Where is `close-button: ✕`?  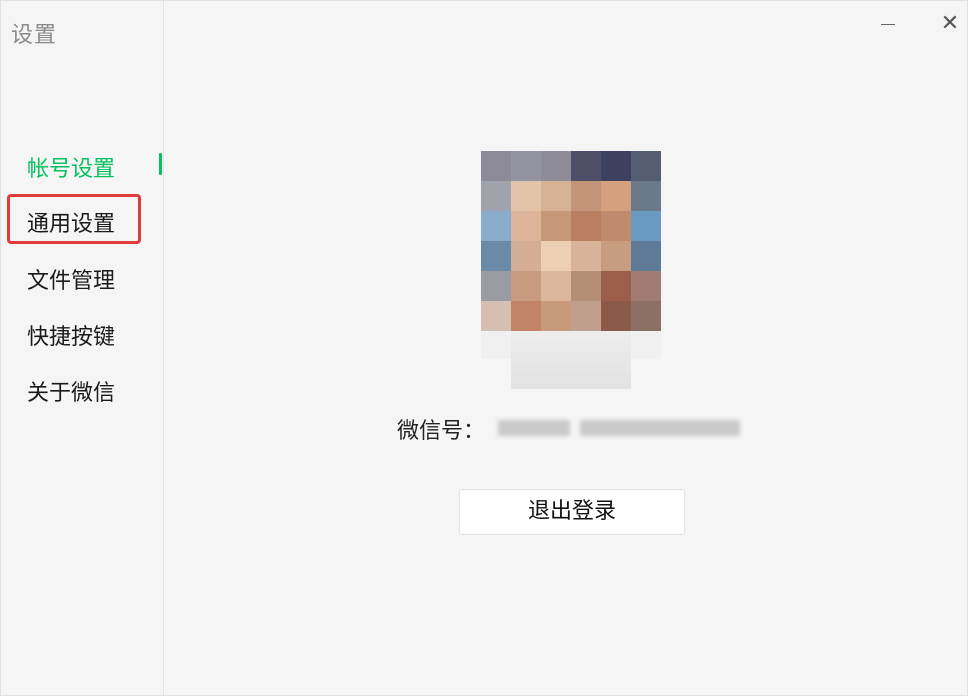
close-button: ✕ is located at coordinates (950, 24).